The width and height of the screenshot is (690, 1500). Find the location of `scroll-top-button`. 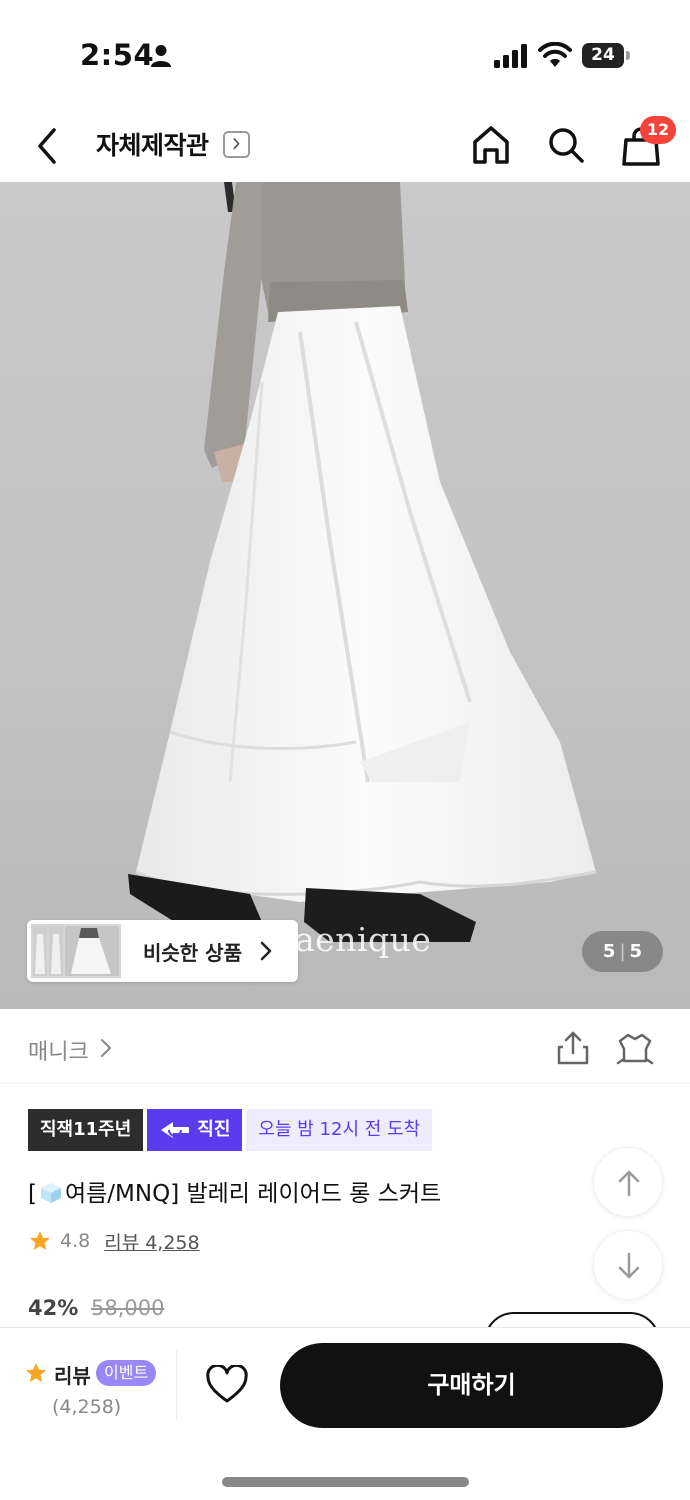

scroll-top-button is located at coordinates (628, 1182).